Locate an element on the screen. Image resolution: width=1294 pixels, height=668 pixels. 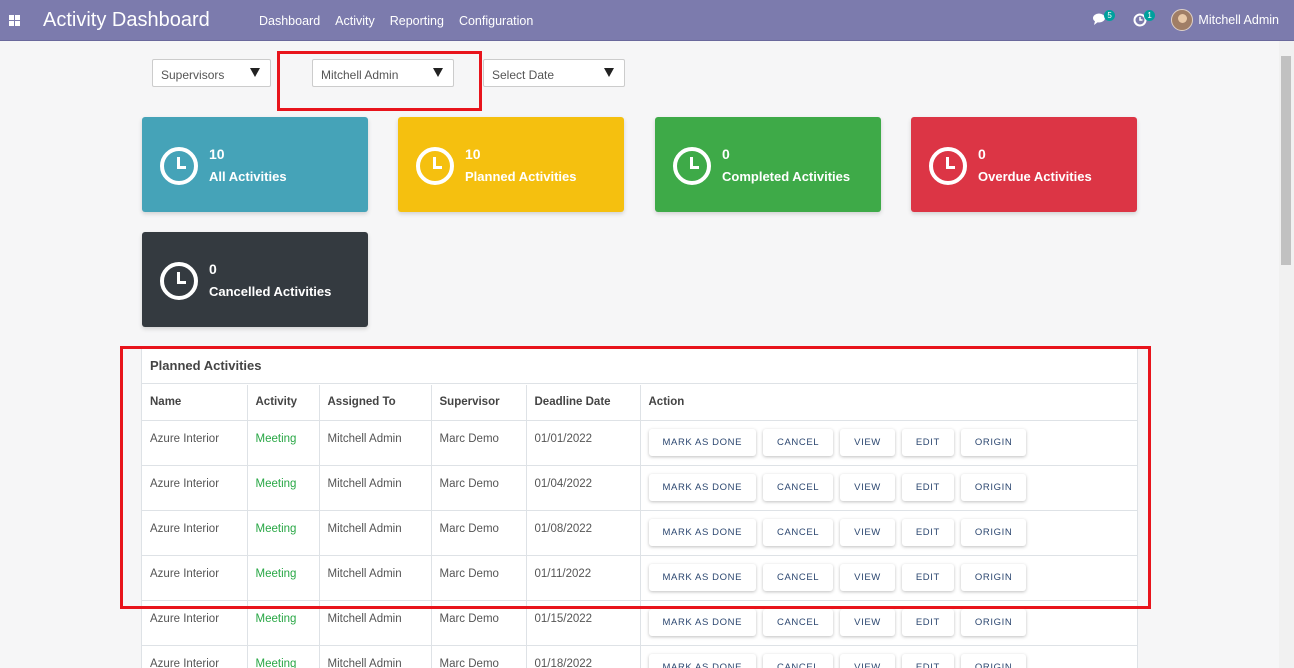
messages-badge: 5 is located at coordinates (1109, 15).